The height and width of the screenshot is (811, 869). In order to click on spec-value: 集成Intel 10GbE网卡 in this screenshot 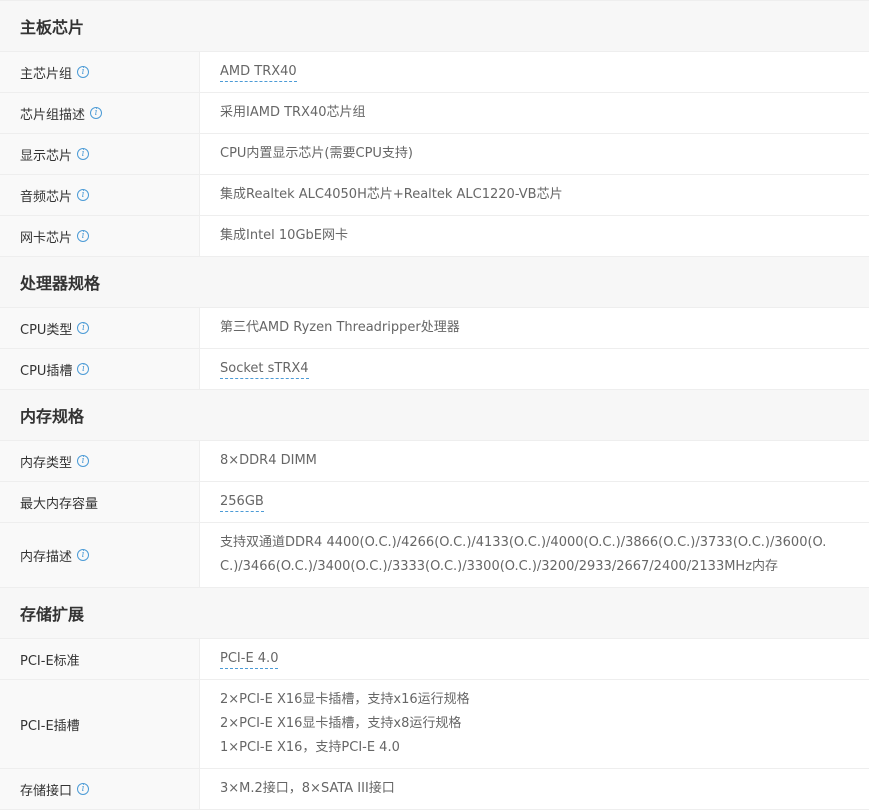, I will do `click(284, 235)`.